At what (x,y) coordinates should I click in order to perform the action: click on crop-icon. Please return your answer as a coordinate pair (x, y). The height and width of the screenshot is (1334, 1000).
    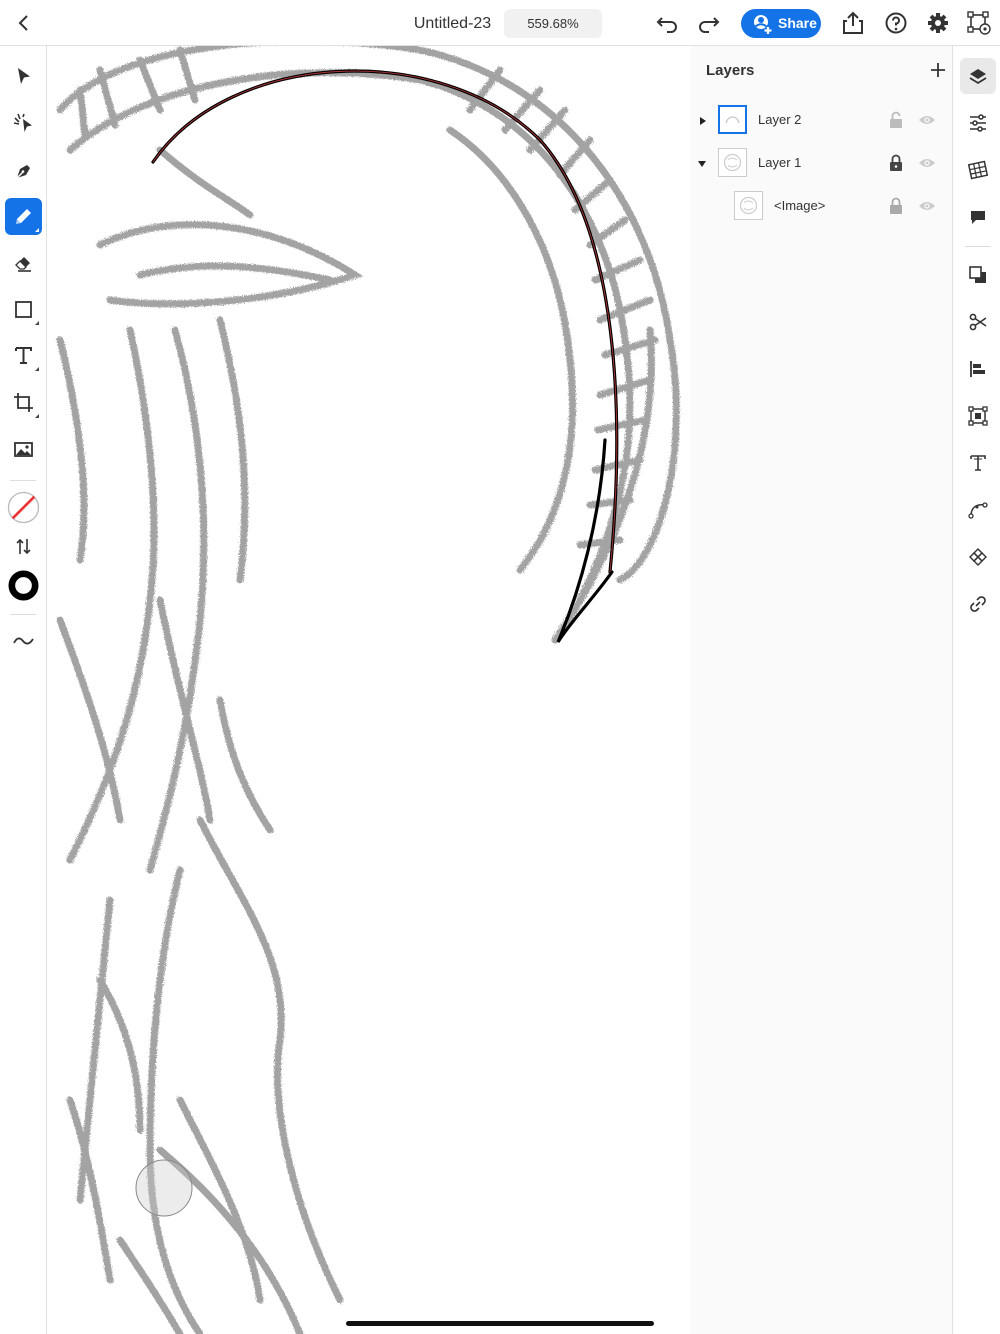
    Looking at the image, I should click on (23, 402).